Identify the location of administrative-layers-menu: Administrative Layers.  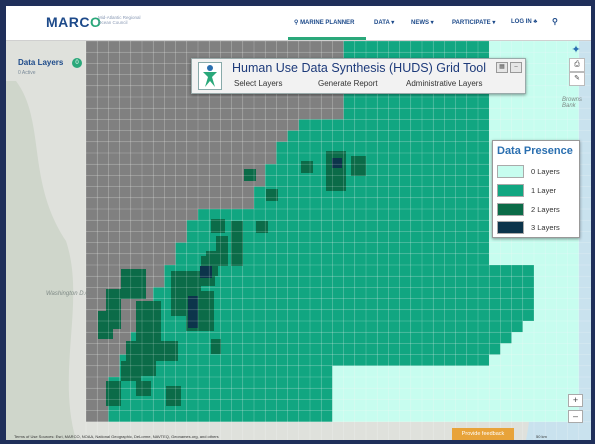
(444, 83).